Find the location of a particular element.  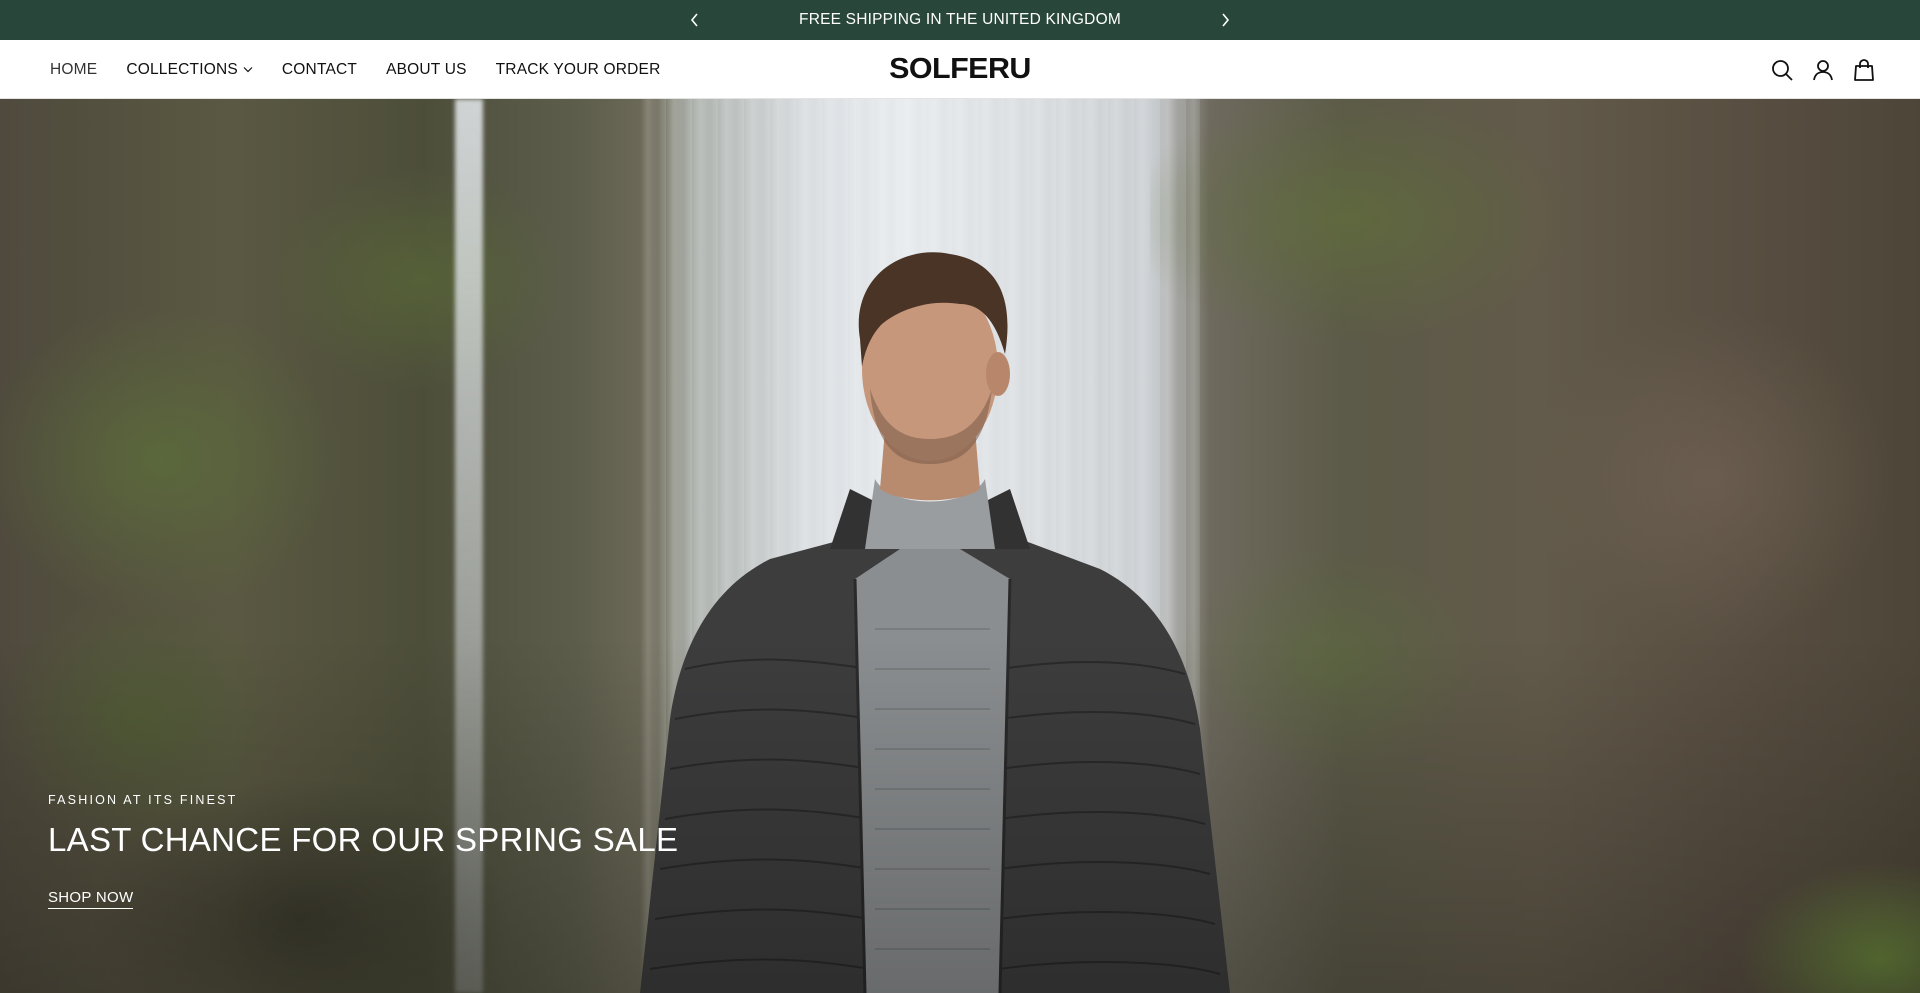

account-icon is located at coordinates (1823, 69).